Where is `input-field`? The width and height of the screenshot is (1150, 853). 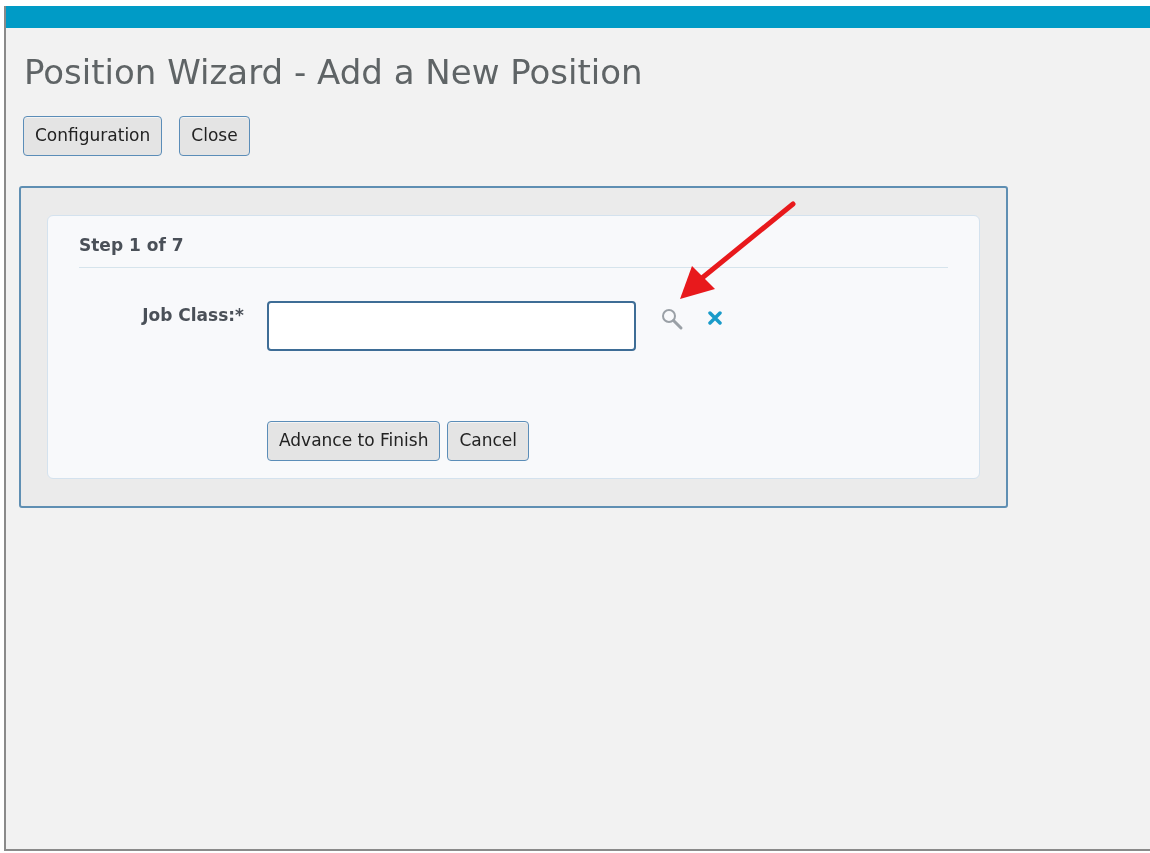
input-field is located at coordinates (451, 325).